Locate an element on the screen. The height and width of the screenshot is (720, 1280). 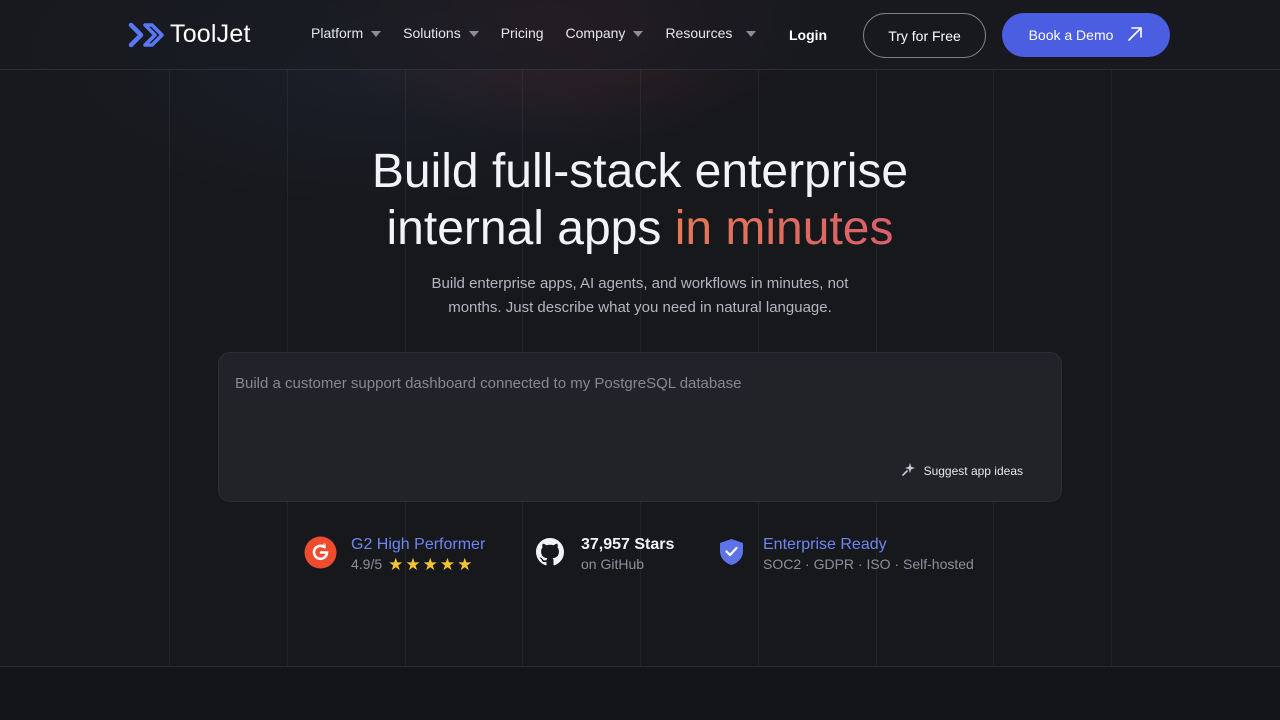
nav-item-label: Solutions is located at coordinates (432, 33).